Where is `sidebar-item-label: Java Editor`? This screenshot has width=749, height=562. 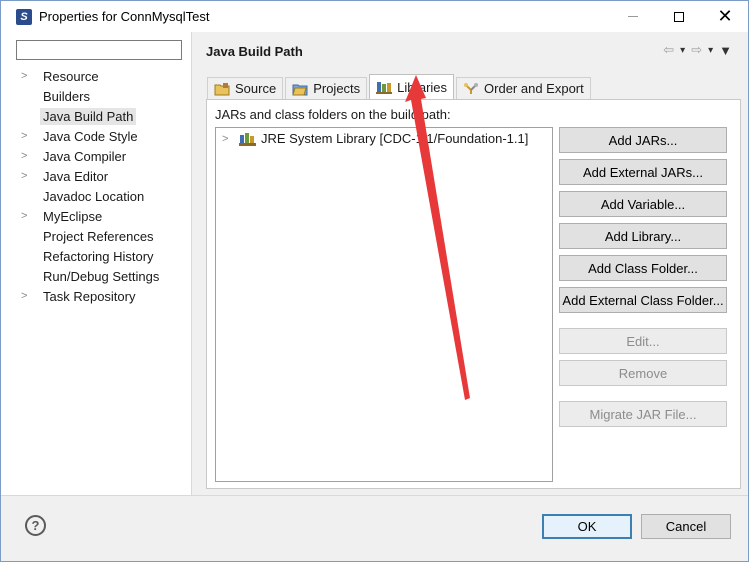
sidebar-item-label: Java Editor is located at coordinates (76, 176).